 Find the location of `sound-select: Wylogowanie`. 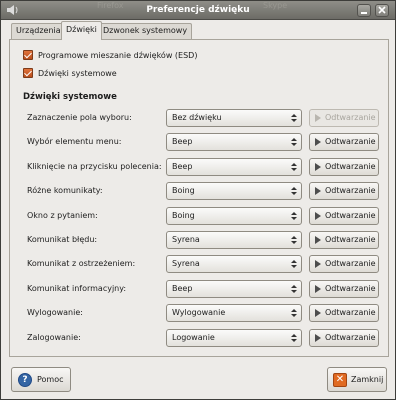

sound-select: Wylogowanie is located at coordinates (234, 313).